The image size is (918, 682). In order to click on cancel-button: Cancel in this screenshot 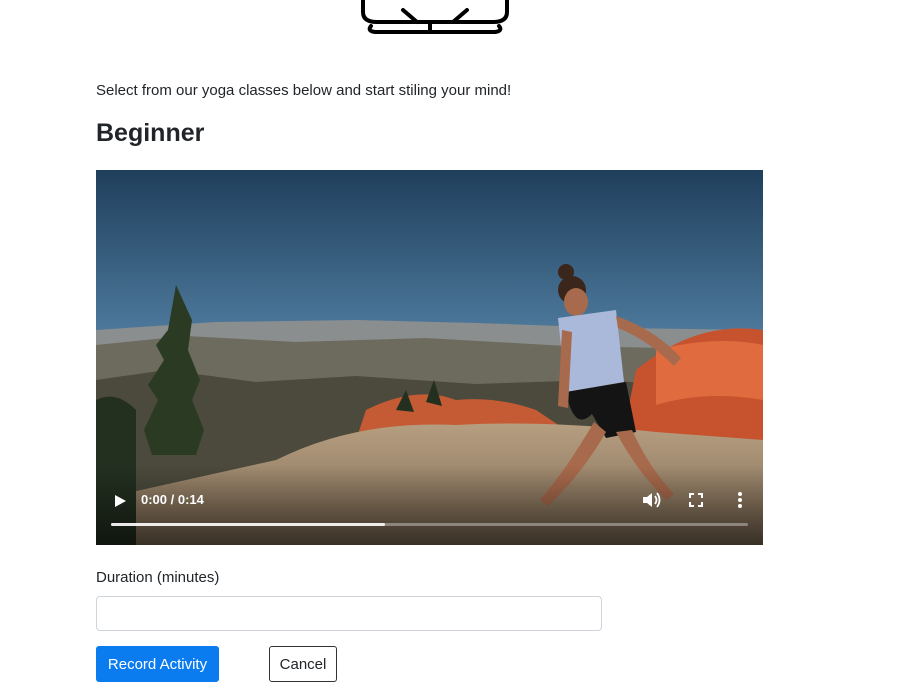, I will do `click(303, 664)`.